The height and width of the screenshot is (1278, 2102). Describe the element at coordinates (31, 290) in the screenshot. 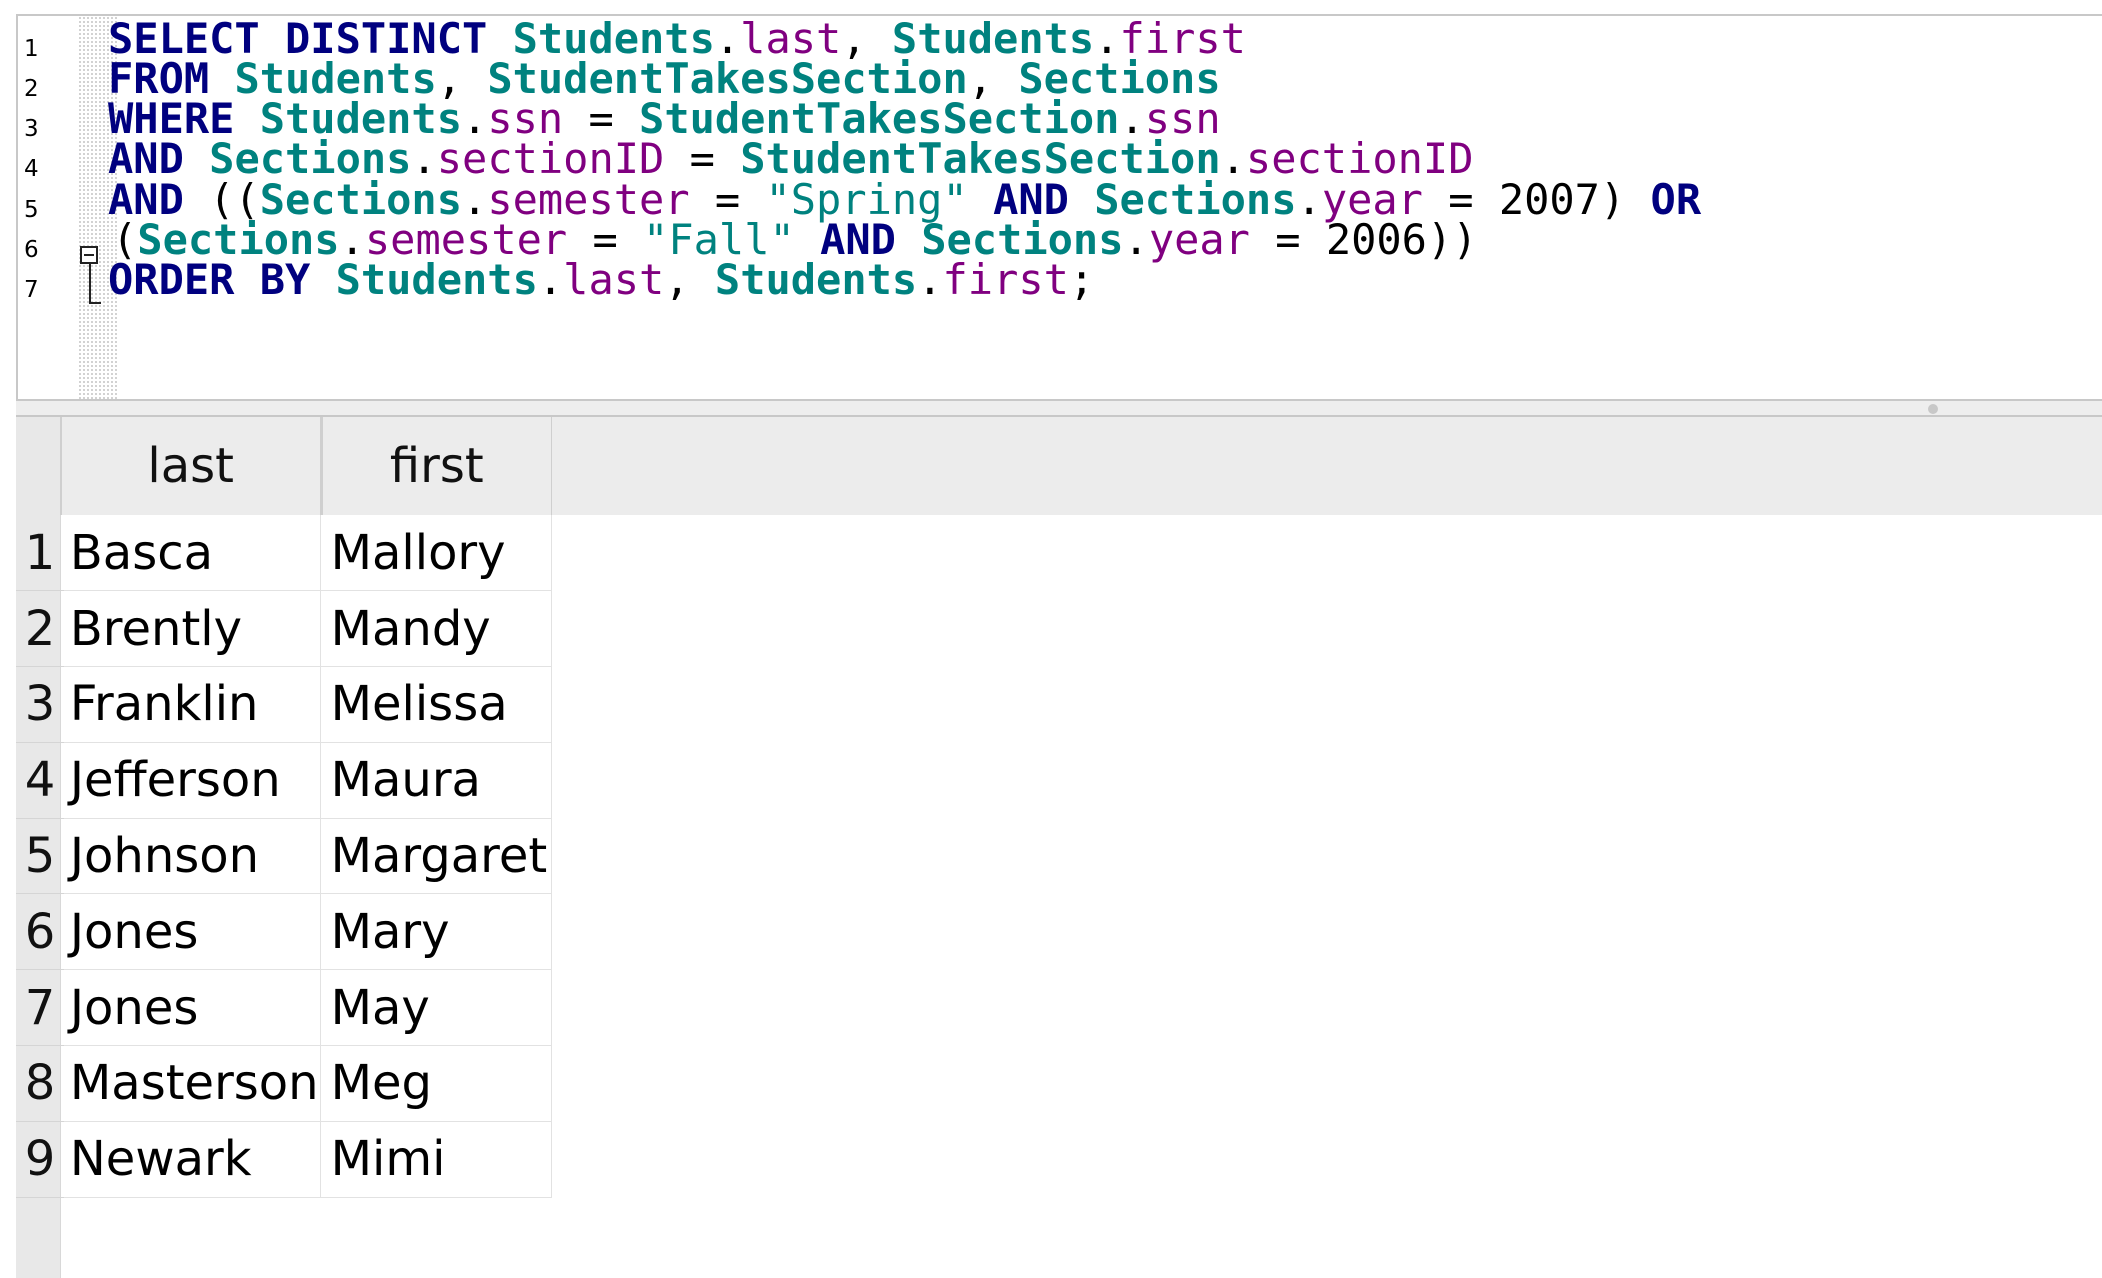

I see `line-number: 7` at that location.